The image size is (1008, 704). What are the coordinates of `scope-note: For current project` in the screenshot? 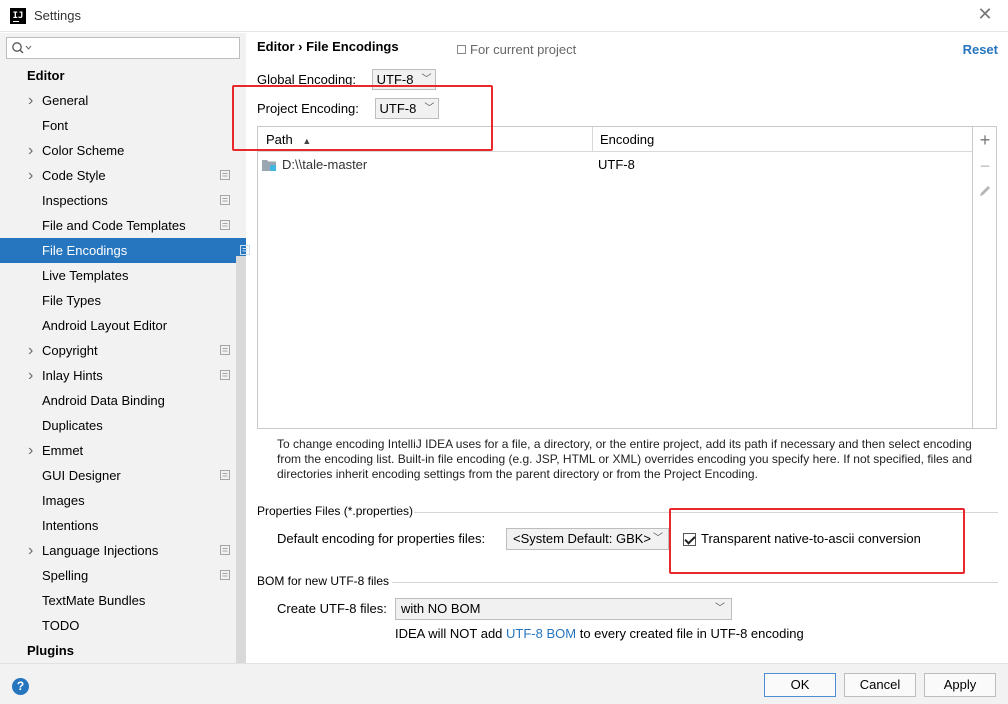 It's located at (516, 49).